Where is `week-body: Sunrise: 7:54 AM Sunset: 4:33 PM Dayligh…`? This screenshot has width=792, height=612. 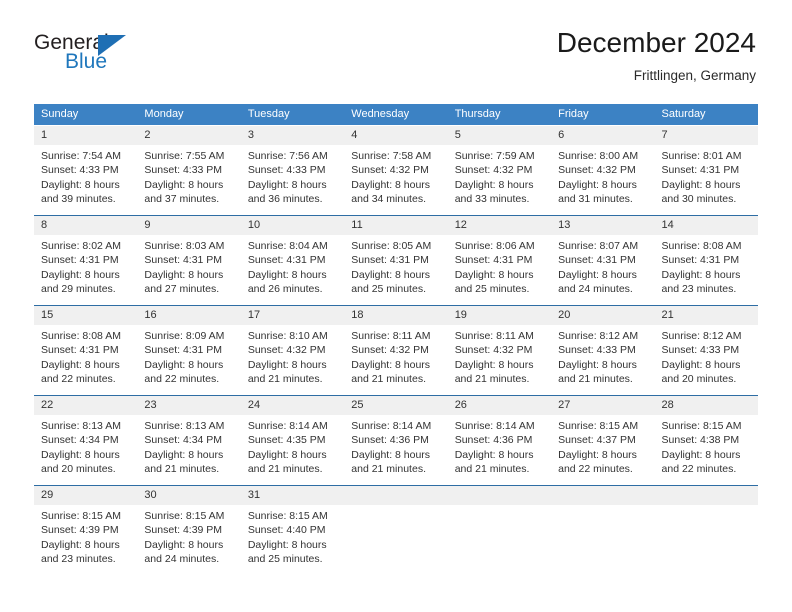 week-body: Sunrise: 7:54 AM Sunset: 4:33 PM Dayligh… is located at coordinates (396, 180).